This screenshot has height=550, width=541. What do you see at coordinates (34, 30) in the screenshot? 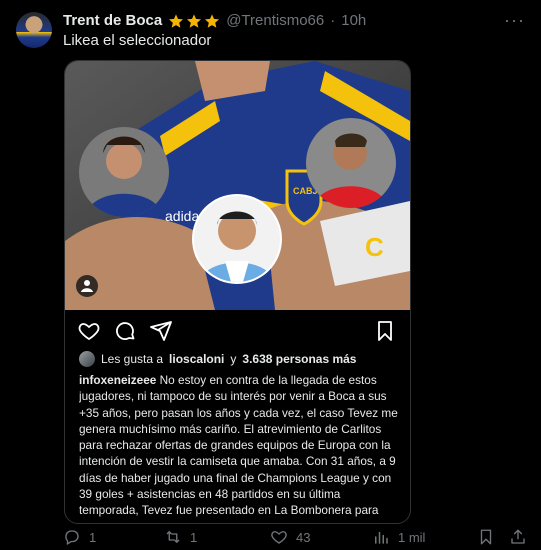
I see `author-avatar` at bounding box center [34, 30].